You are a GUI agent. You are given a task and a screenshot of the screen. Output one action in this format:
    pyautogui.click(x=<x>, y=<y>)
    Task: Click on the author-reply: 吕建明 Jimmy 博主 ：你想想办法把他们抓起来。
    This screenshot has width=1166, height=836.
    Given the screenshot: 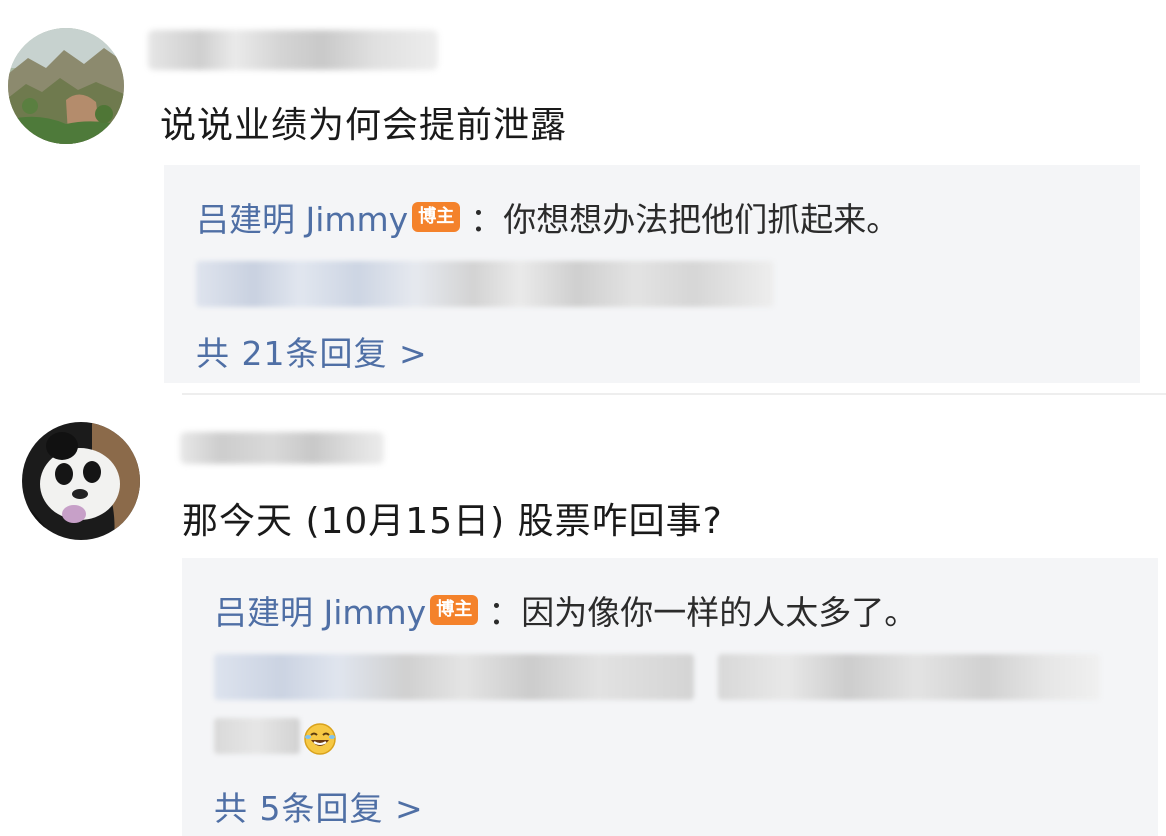 What is the action you would take?
    pyautogui.click(x=547, y=217)
    